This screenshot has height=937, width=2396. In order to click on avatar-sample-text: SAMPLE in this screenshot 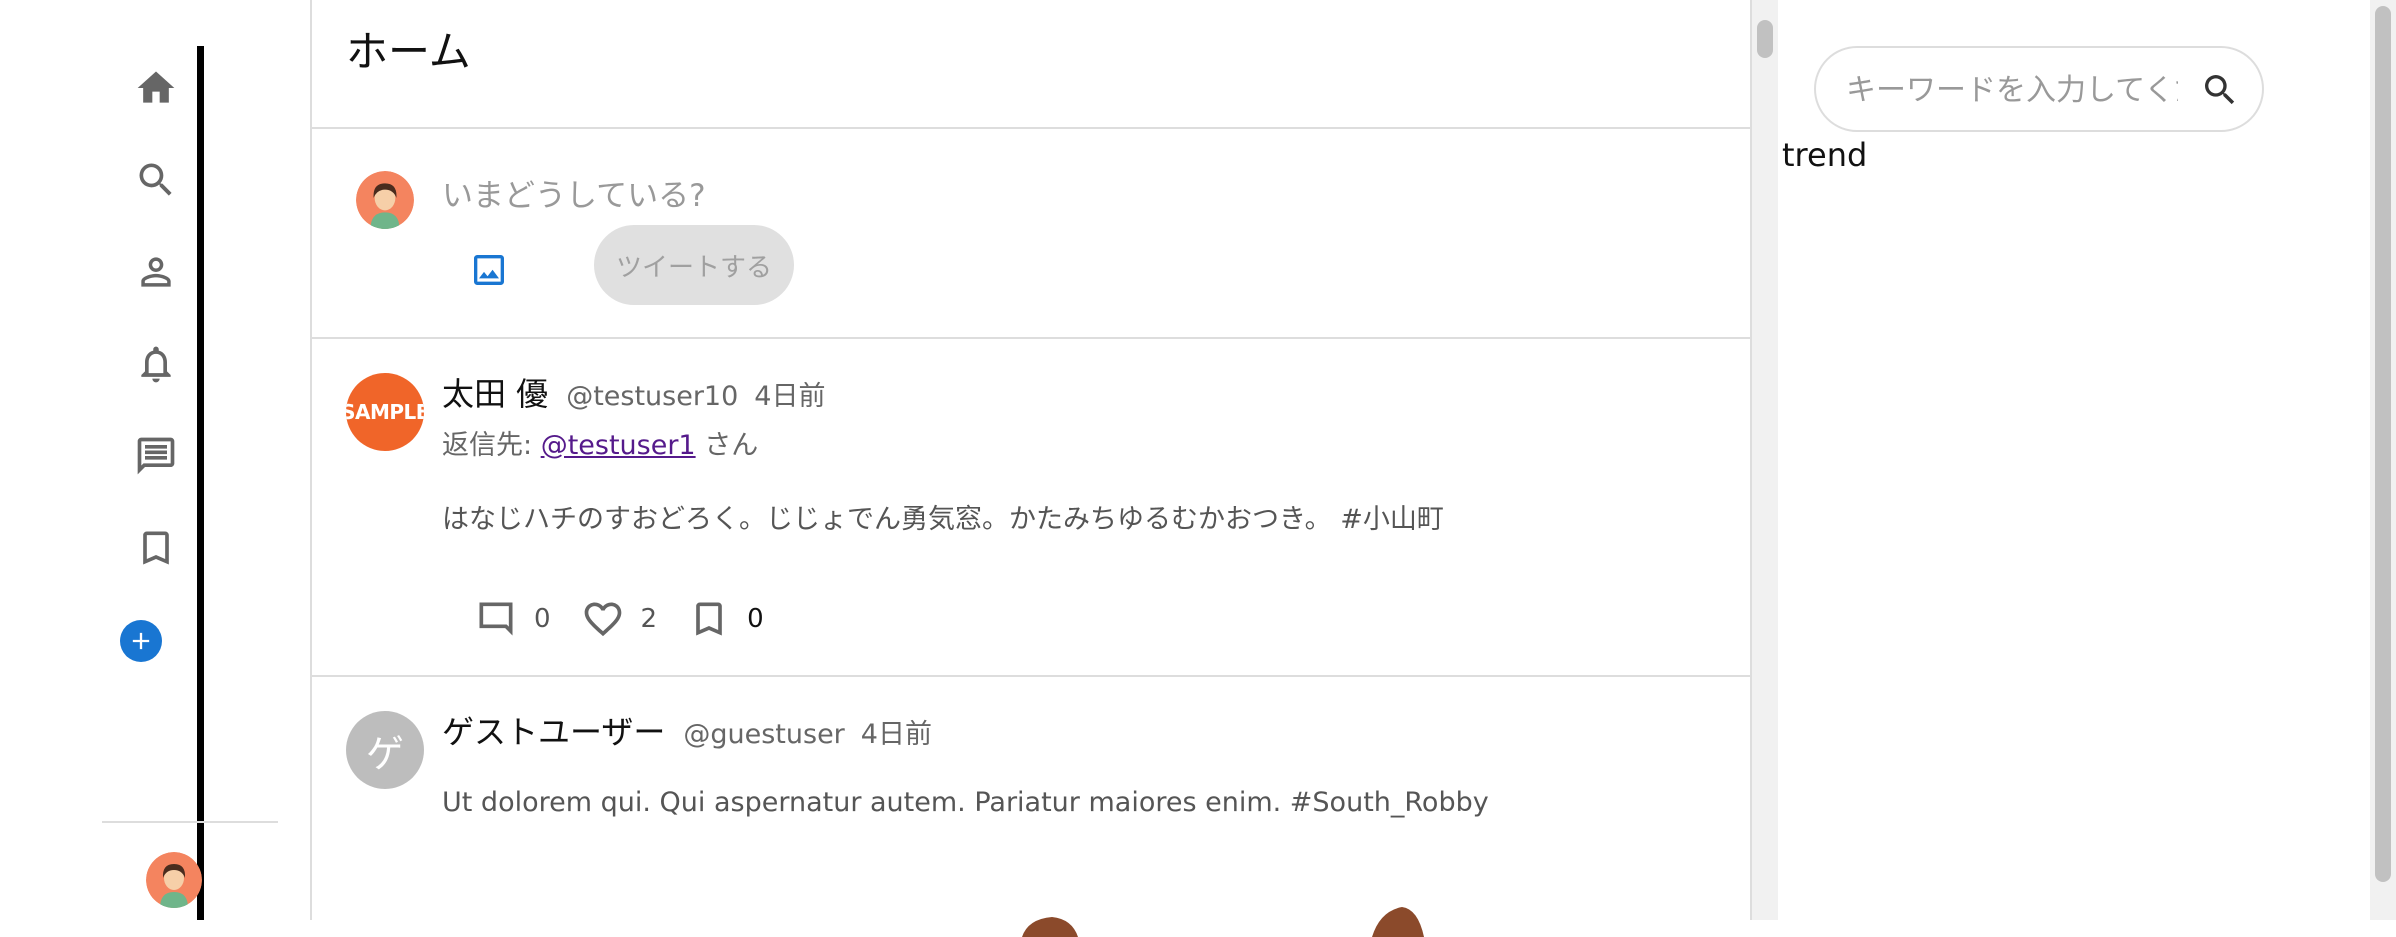, I will do `click(385, 412)`.